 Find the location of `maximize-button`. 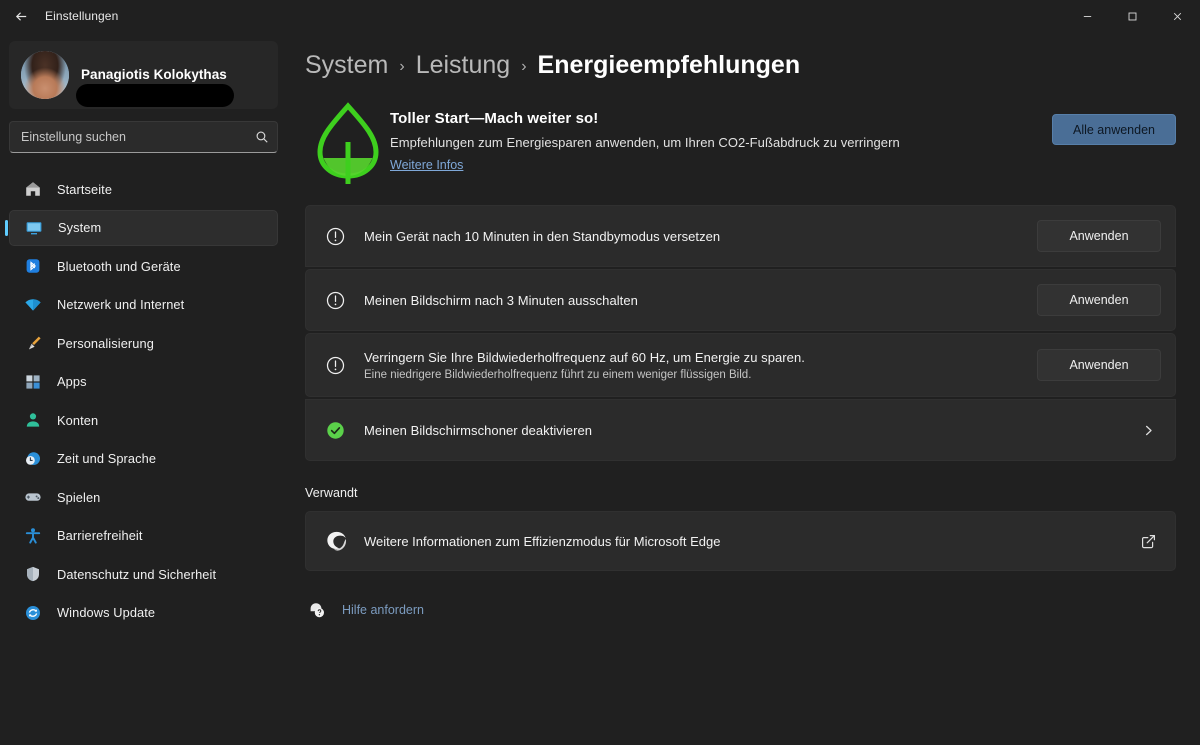

maximize-button is located at coordinates (1132, 16).